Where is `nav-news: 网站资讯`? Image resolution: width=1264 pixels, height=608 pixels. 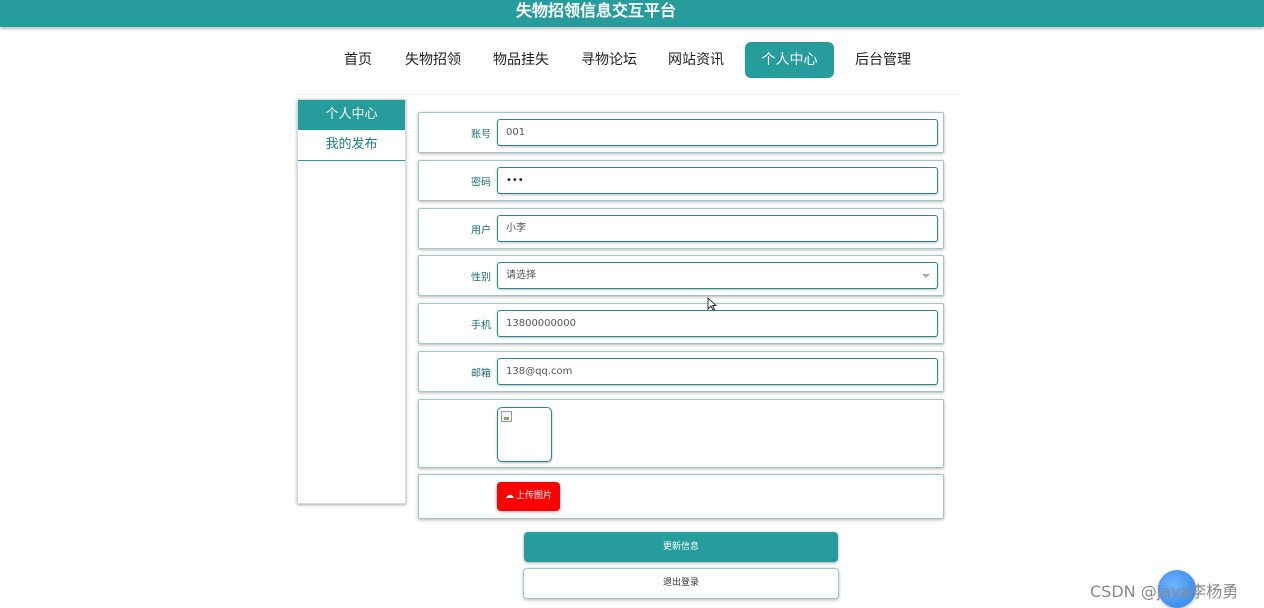
nav-news: 网站资讯 is located at coordinates (696, 60).